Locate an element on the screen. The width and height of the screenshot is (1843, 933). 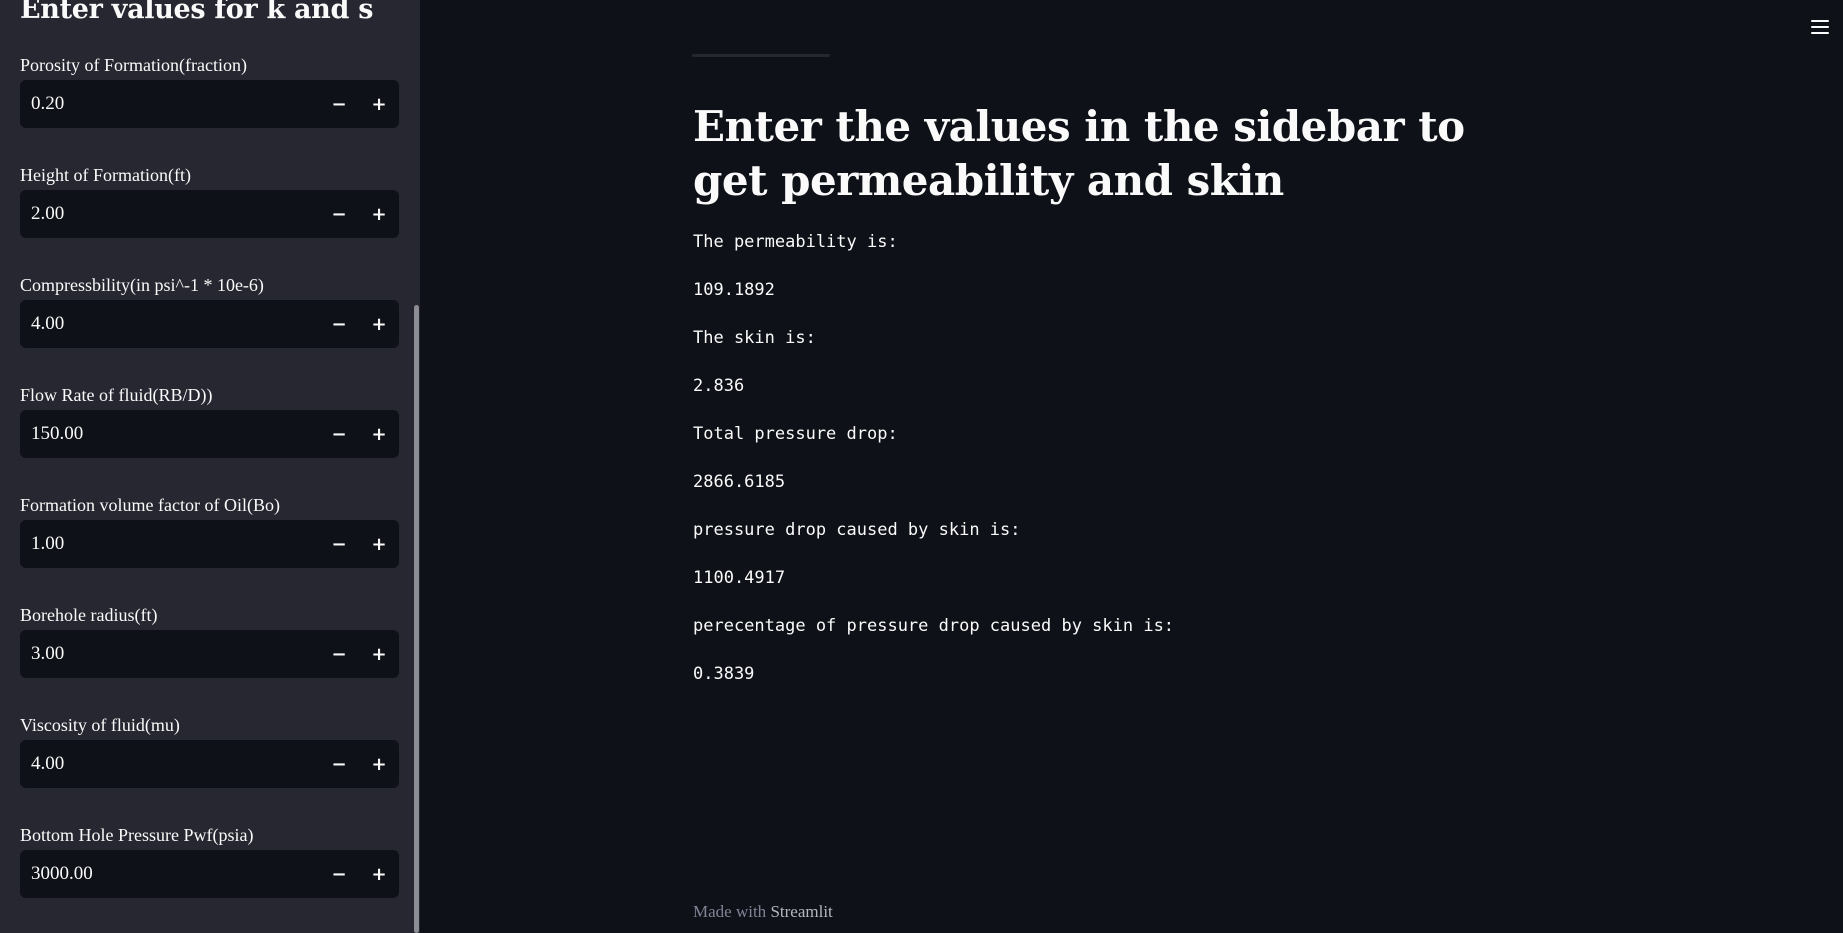
hamburger-menu-icon is located at coordinates (1820, 27).